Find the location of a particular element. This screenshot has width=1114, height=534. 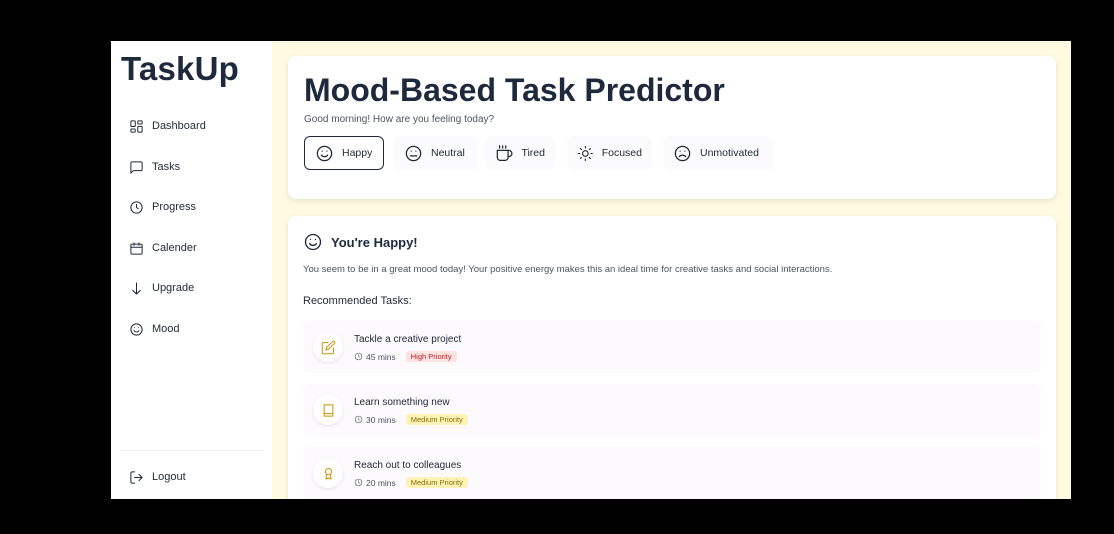

dashboard-icon is located at coordinates (136, 126).